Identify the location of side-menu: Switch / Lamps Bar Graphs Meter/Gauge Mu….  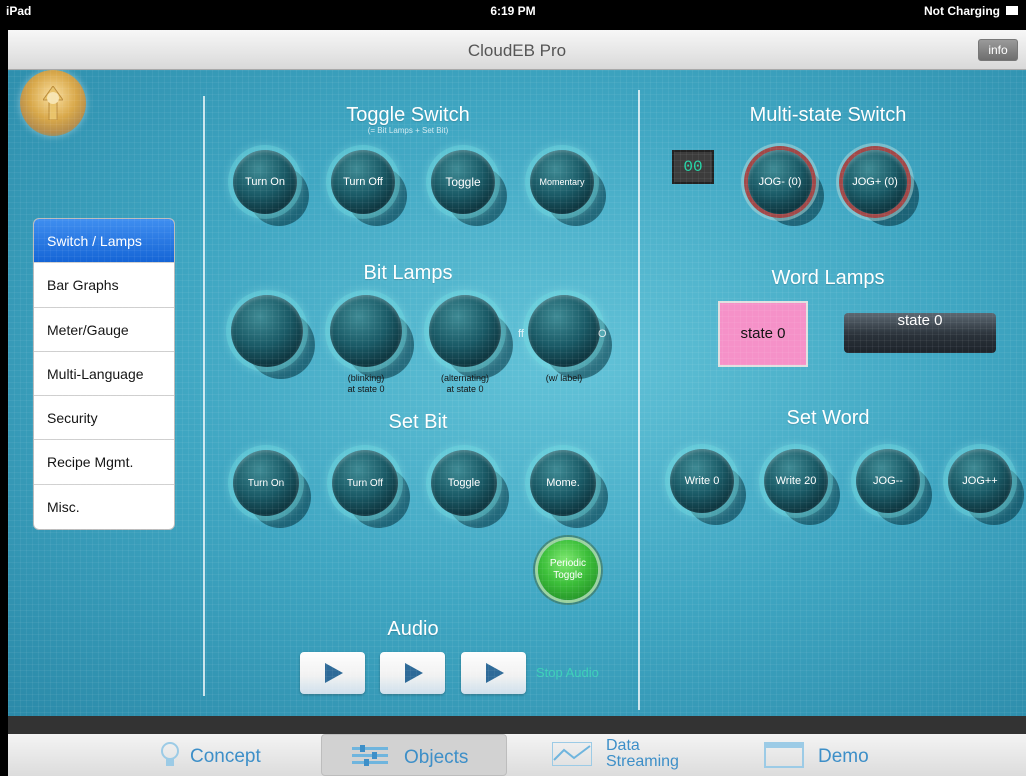
(104, 374).